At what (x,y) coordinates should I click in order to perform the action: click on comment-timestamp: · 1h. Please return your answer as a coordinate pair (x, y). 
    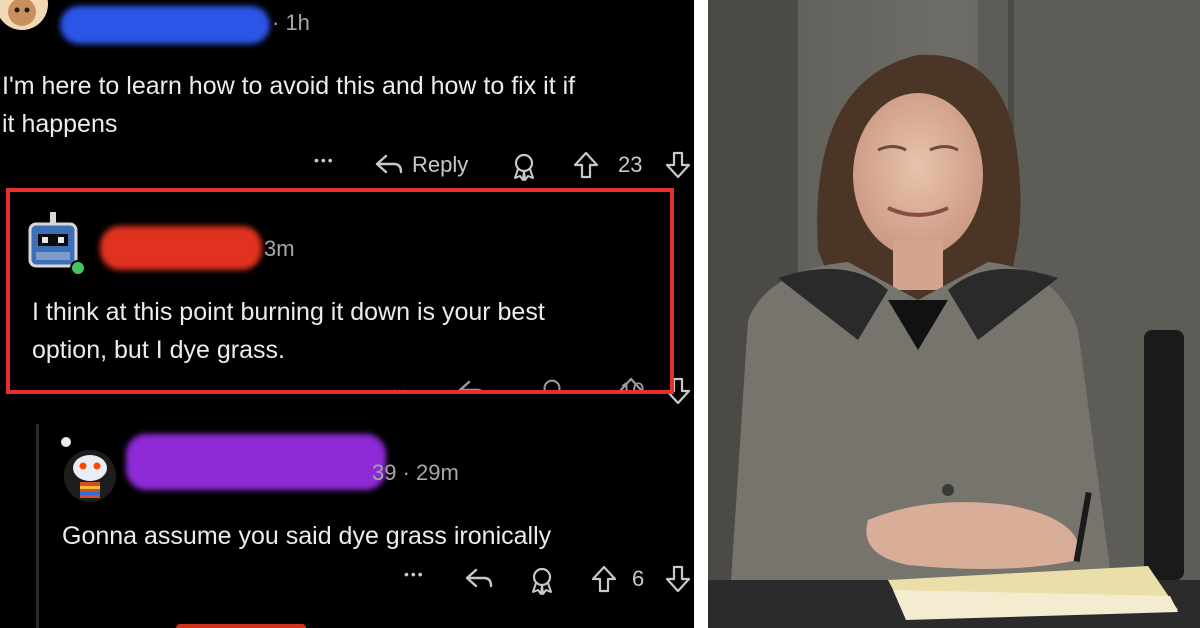
    Looking at the image, I should click on (291, 22).